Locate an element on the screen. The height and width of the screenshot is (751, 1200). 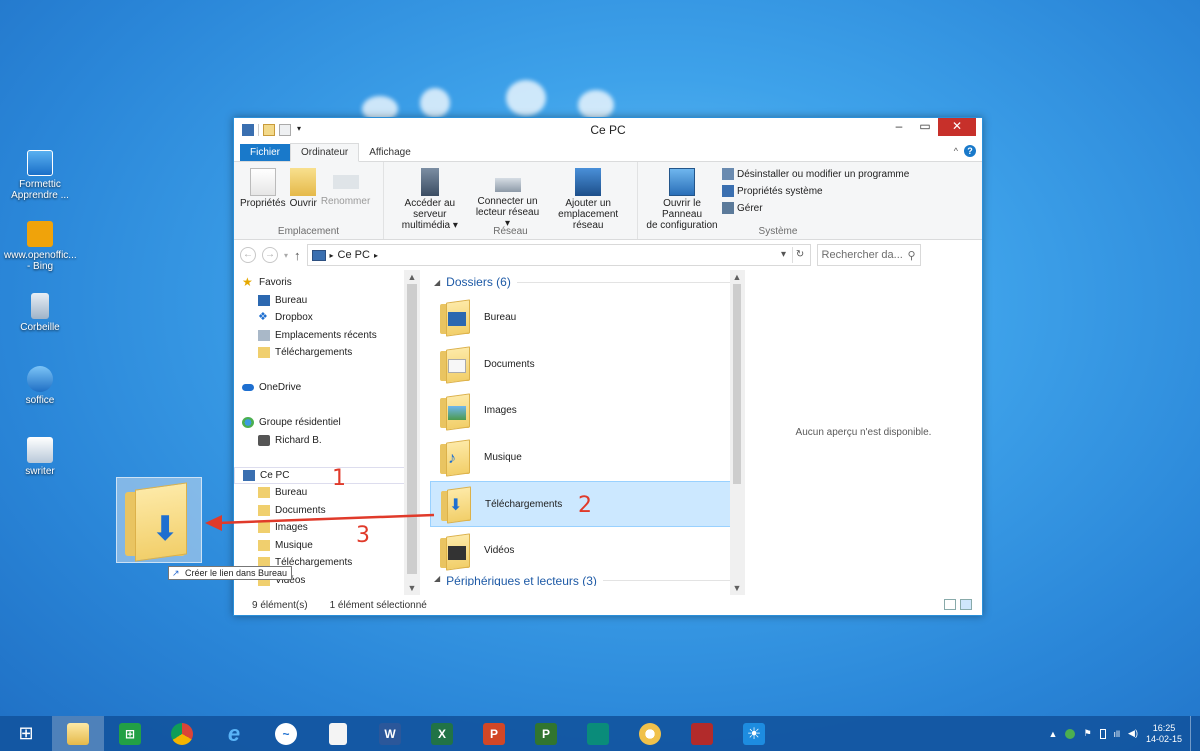
nav-pc-images: Images is located at coordinates (327, 528).